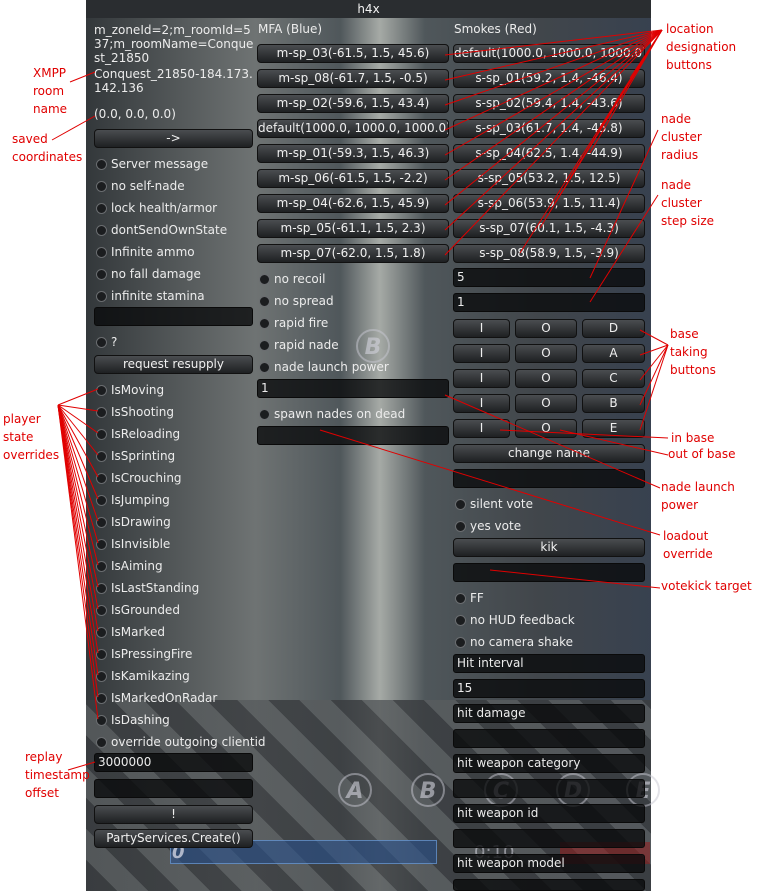 The width and height of the screenshot is (757, 891). Describe the element at coordinates (31, 437) in the screenshot. I see `annotation-player-state-overrides: player state overrides` at that location.